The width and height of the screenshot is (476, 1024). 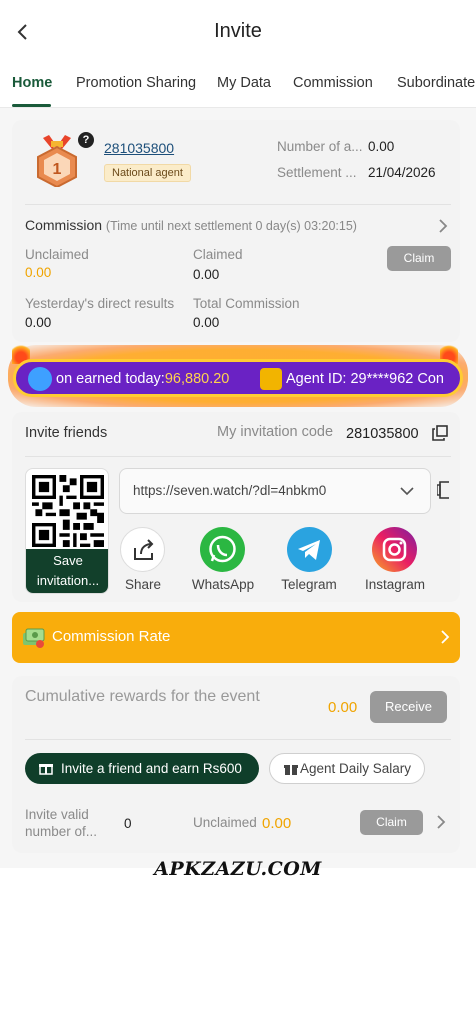 I want to click on instagram-button, so click(x=394, y=549).